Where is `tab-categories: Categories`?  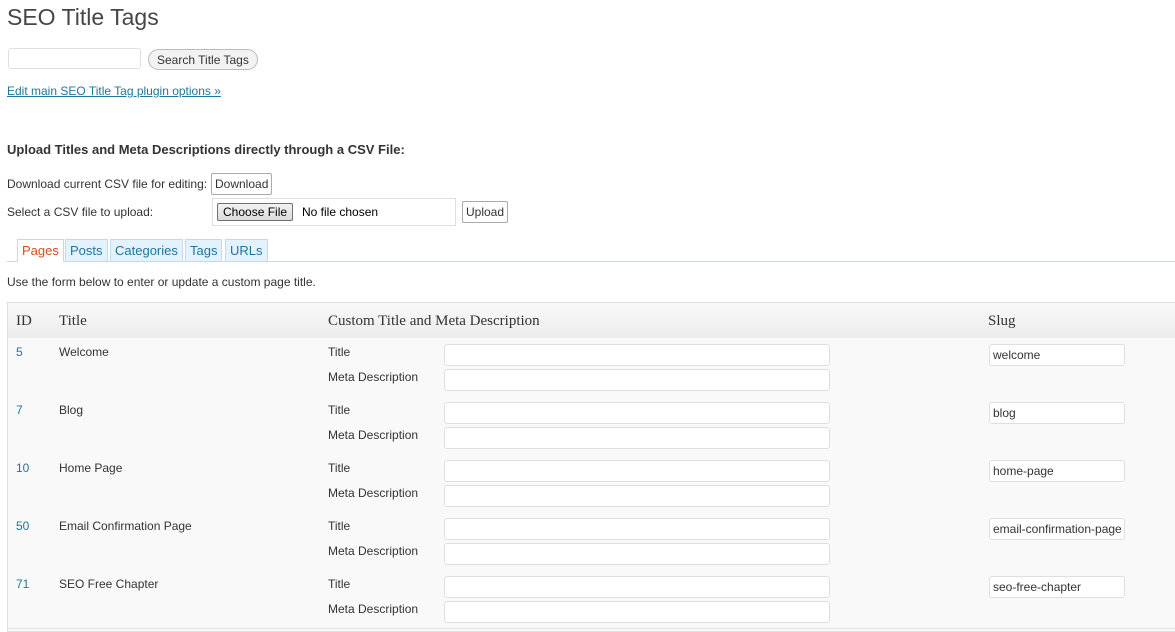
tab-categories: Categories is located at coordinates (146, 250).